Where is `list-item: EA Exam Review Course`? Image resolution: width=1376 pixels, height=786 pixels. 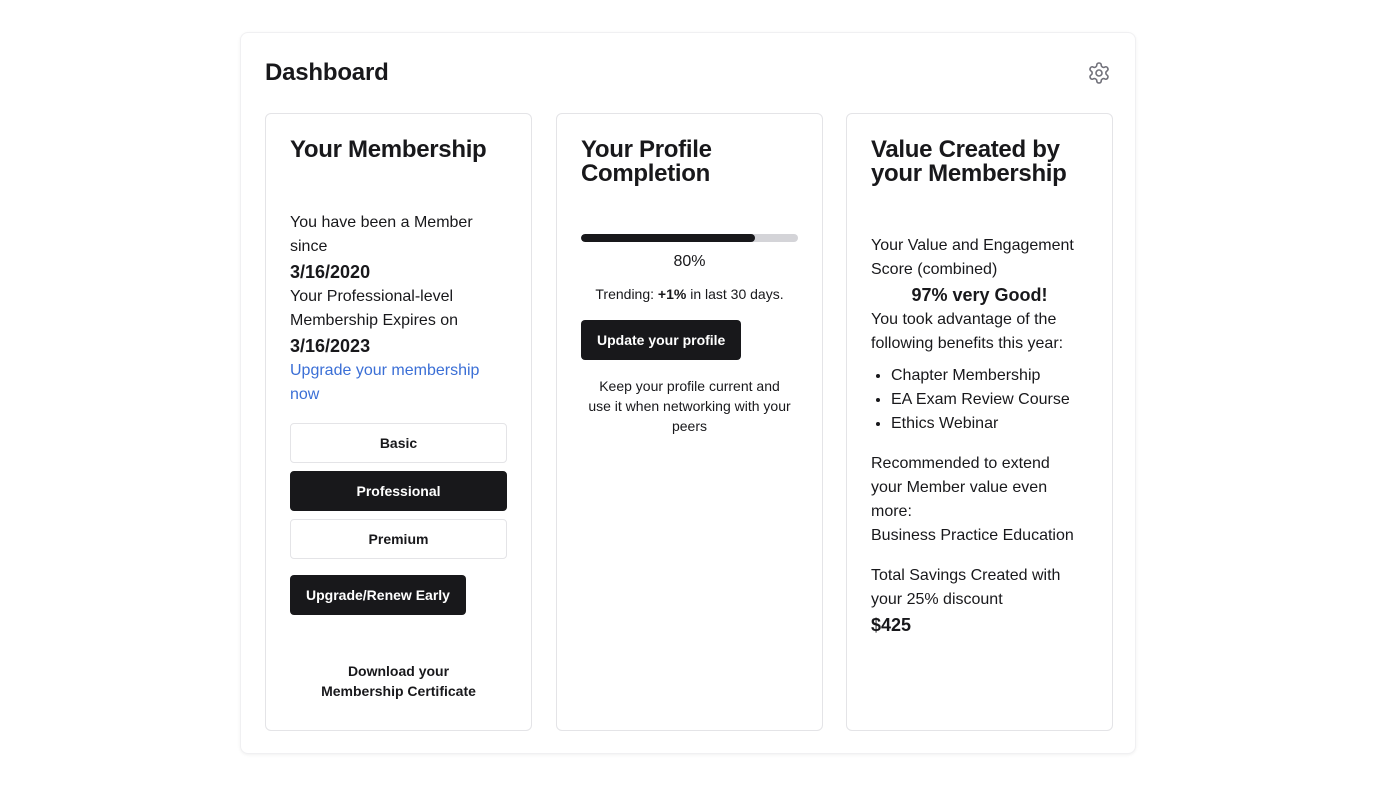 list-item: EA Exam Review Course is located at coordinates (989, 400).